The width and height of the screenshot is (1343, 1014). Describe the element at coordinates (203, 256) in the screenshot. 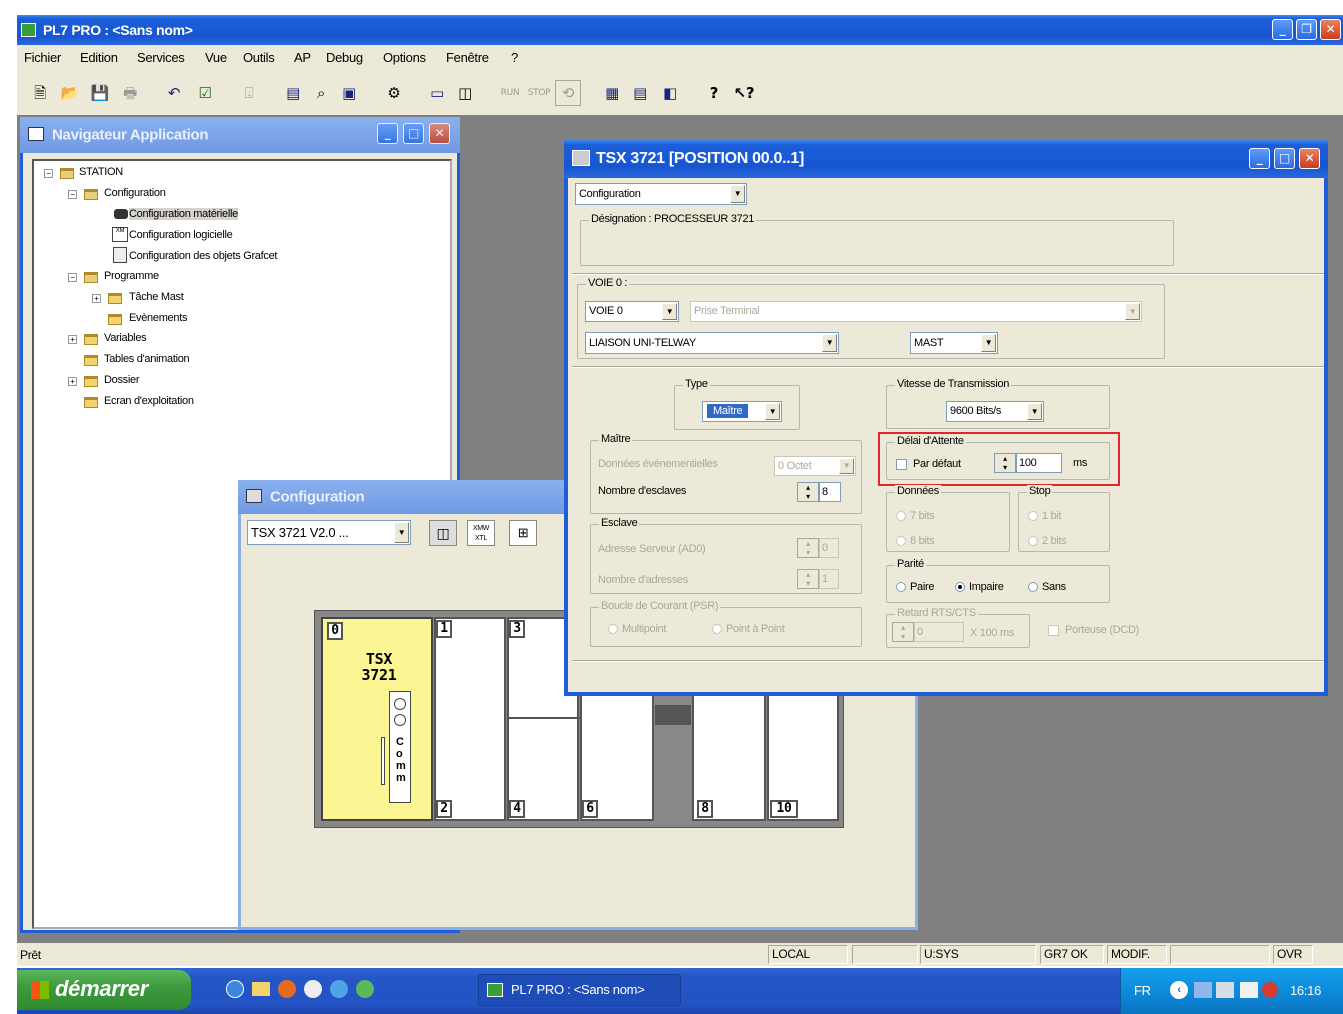

I see `tree-config-grafcet: Configuration des objets Grafcet` at that location.